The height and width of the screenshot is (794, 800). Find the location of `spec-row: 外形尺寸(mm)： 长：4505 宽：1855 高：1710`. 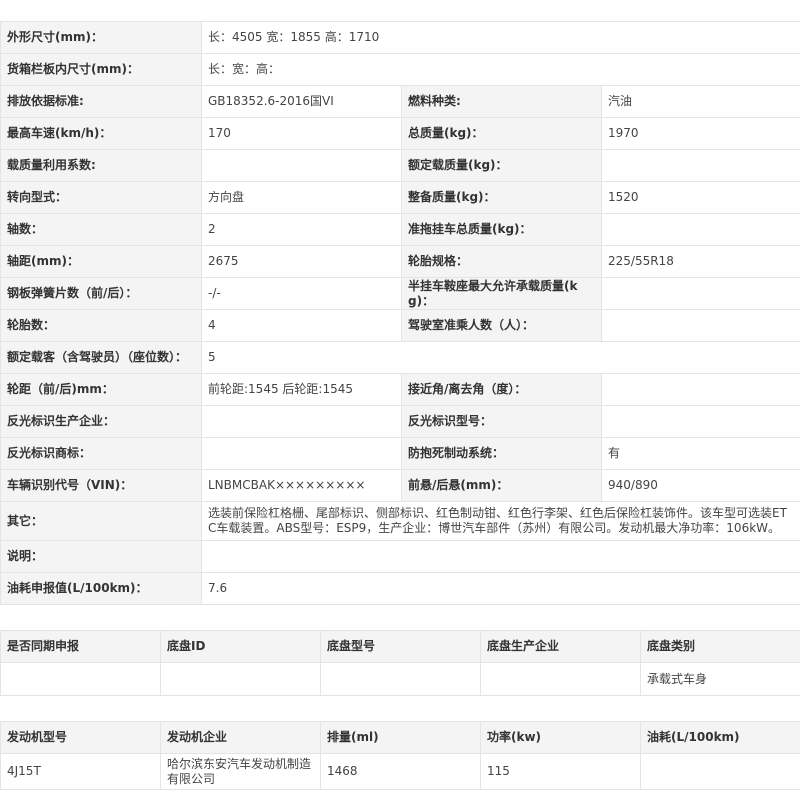

spec-row: 外形尺寸(mm)： 长：4505 宽：1855 高：1710 is located at coordinates (400, 37).